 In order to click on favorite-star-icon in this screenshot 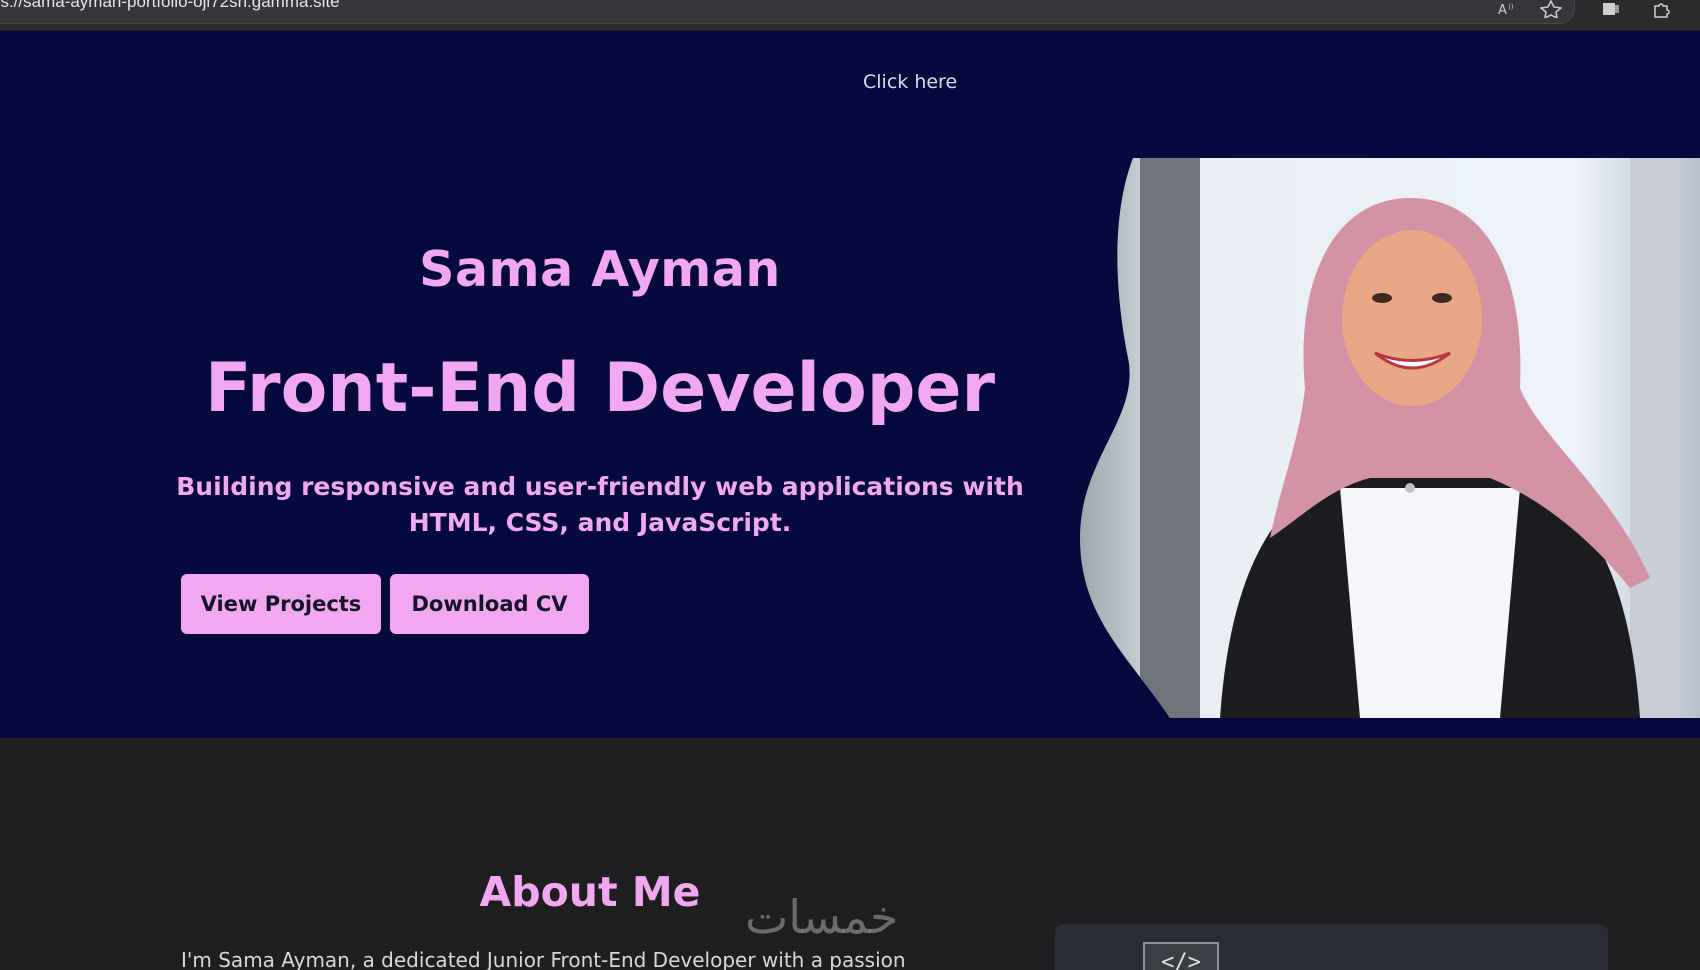, I will do `click(1551, 9)`.